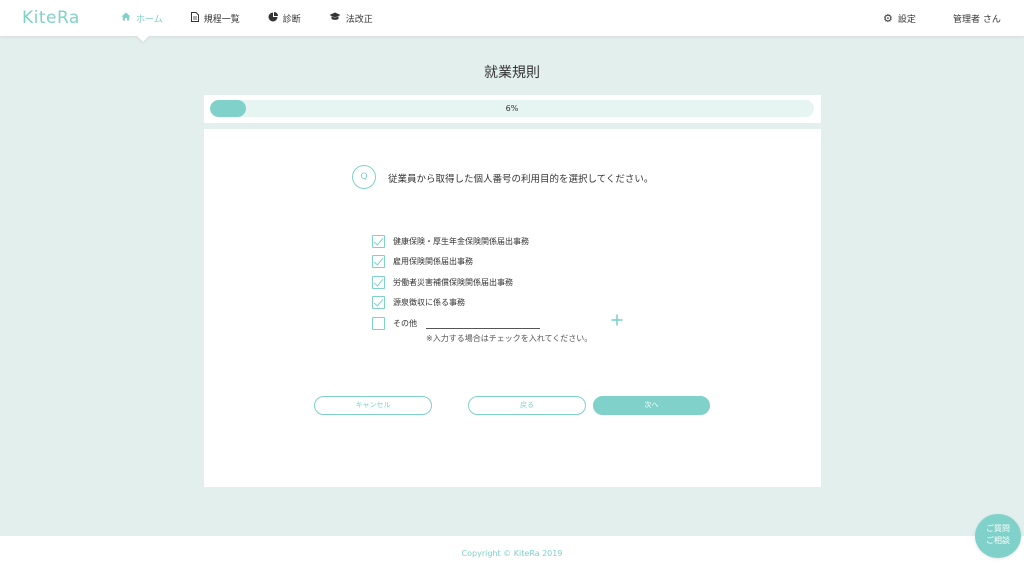 Image resolution: width=1024 pixels, height=562 pixels. I want to click on progress-label: 6%, so click(512, 108).